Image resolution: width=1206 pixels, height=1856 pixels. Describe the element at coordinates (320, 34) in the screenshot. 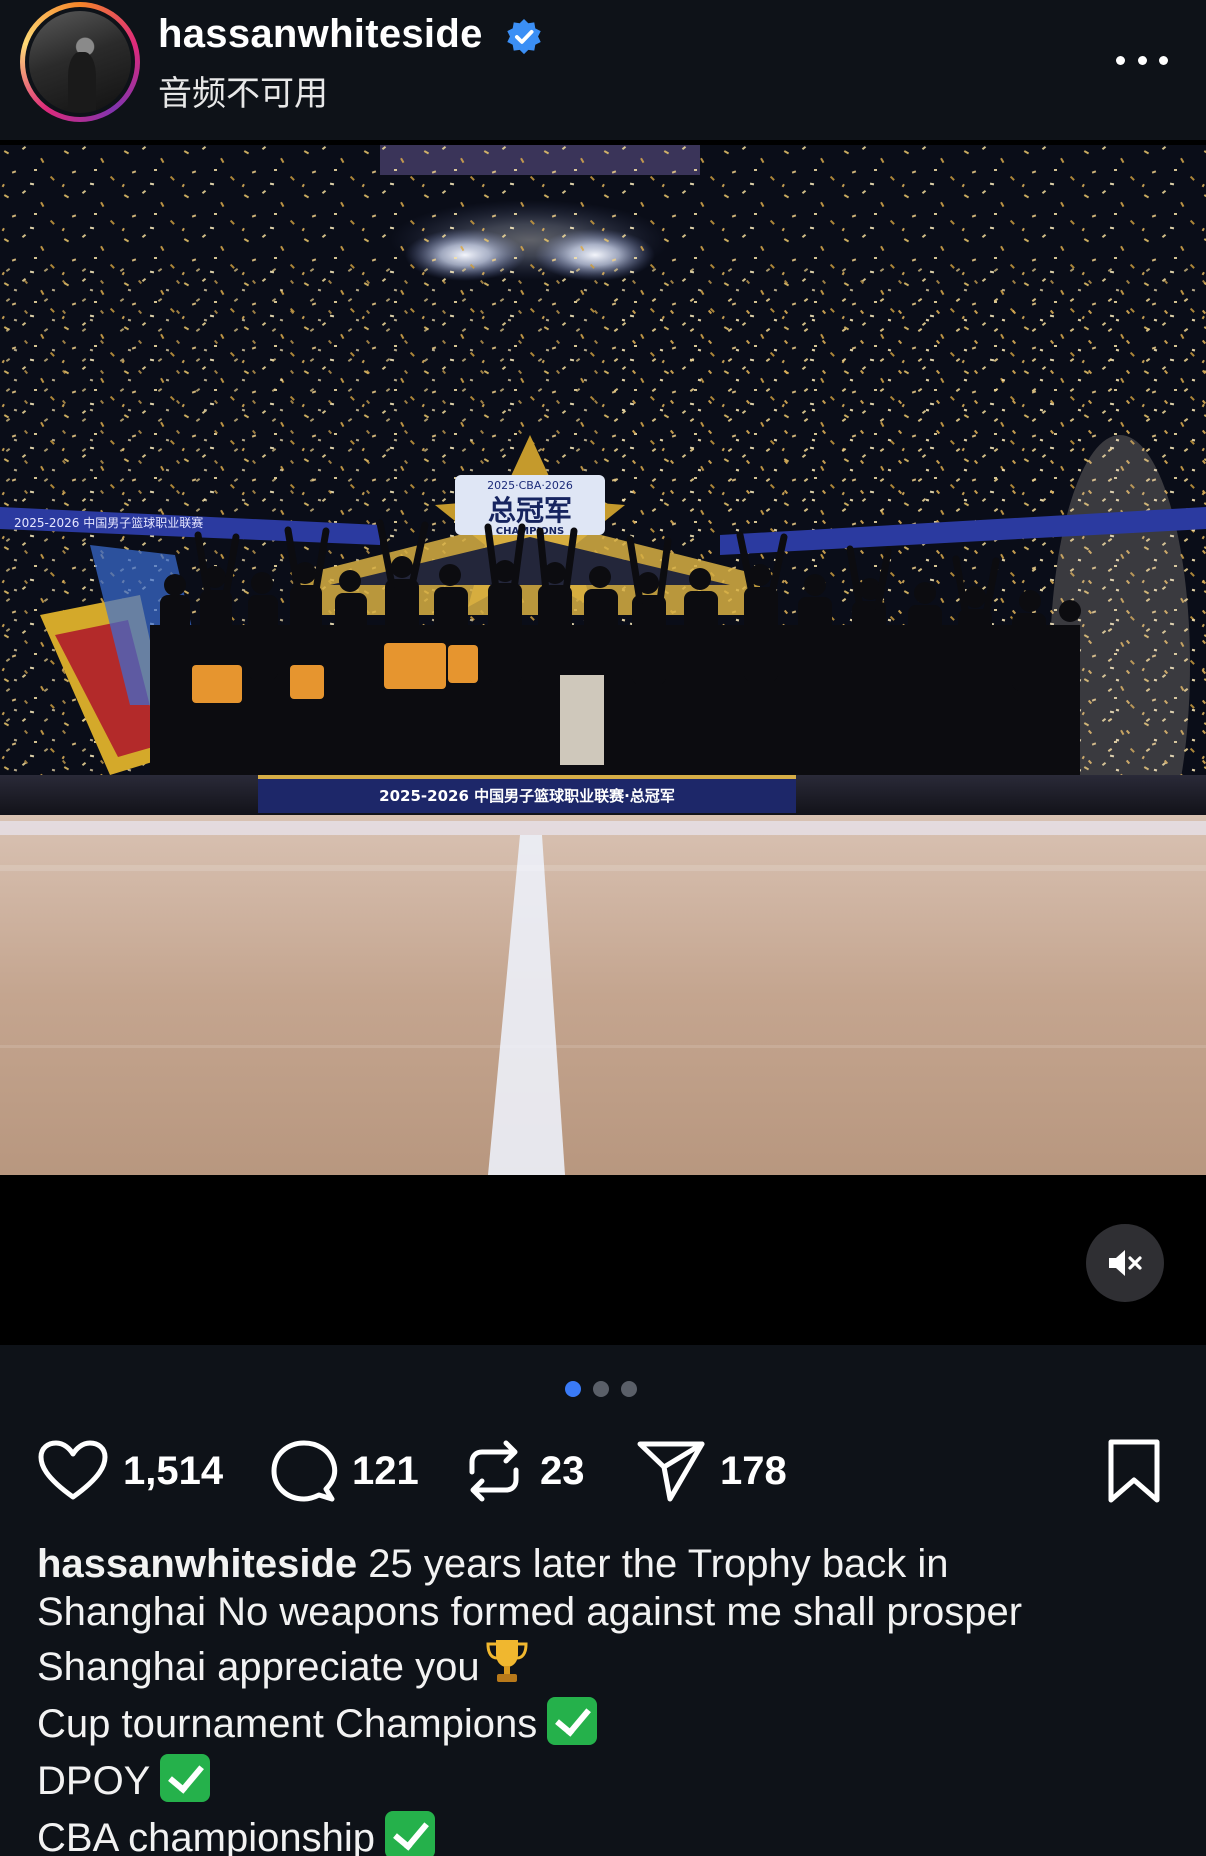

I see `post-username: hassanwhiteside` at that location.